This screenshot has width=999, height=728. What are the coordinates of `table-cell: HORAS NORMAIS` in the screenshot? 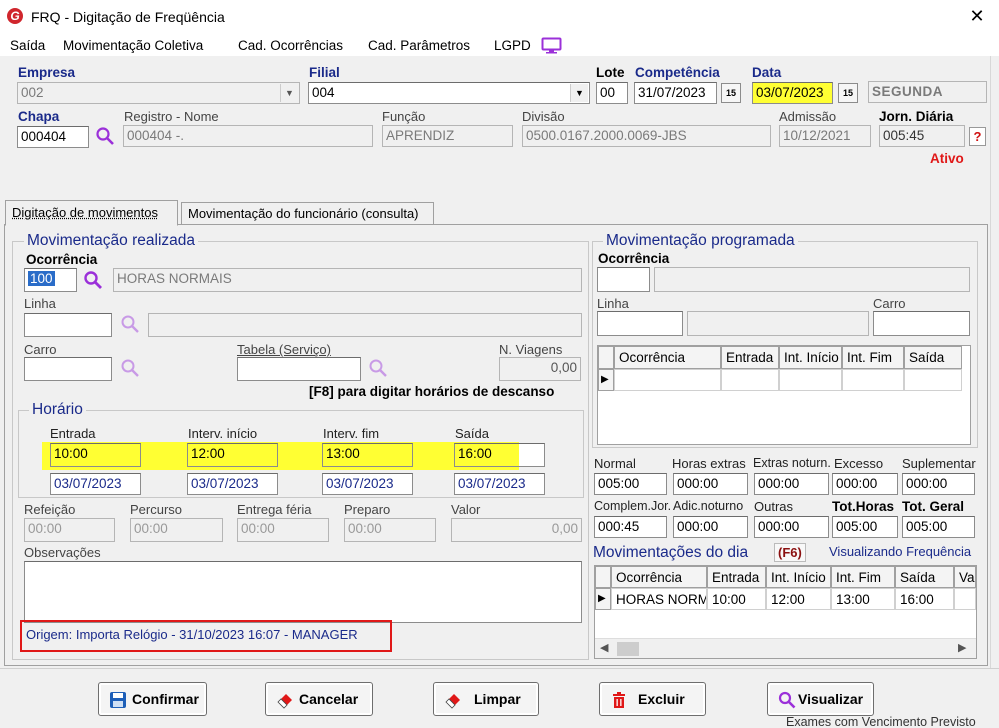 It's located at (659, 599).